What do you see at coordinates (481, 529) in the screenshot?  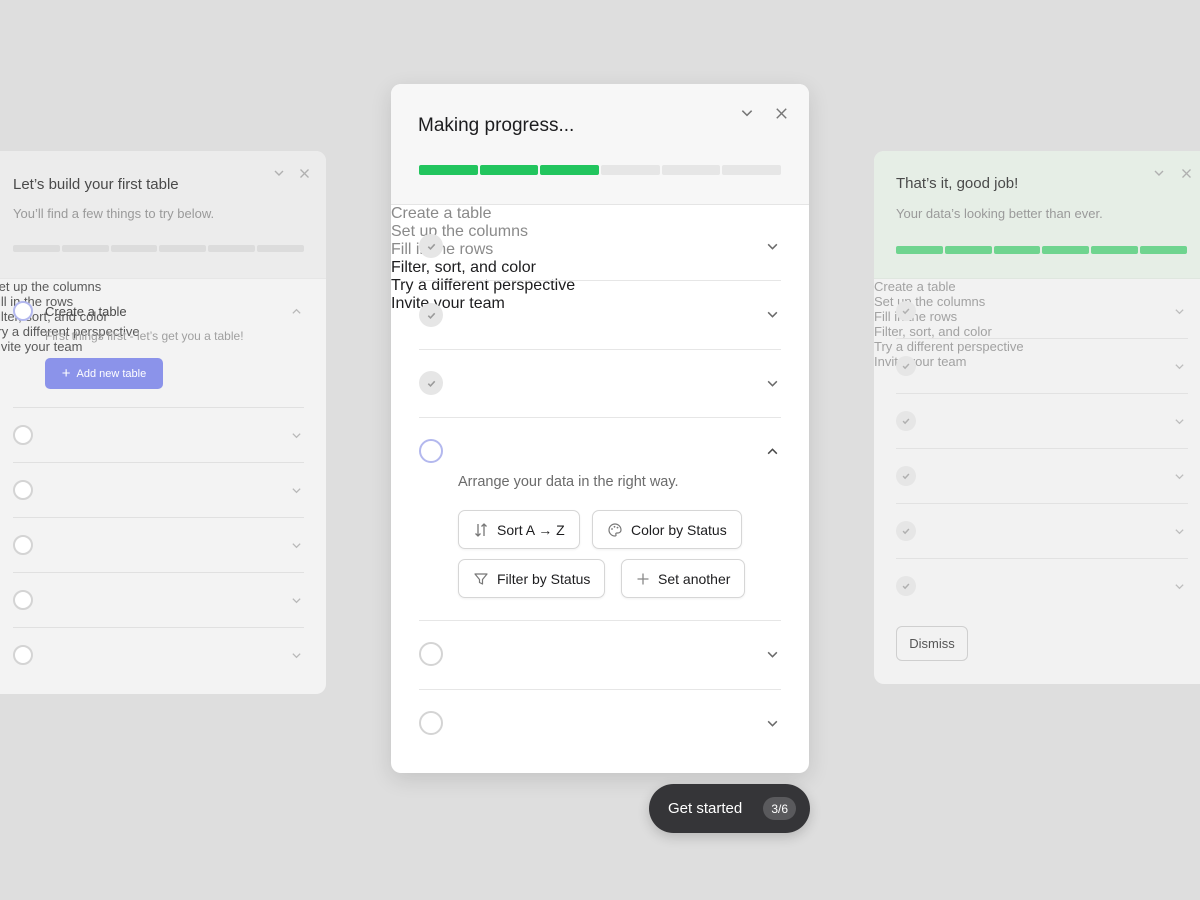 I see `sort-icon` at bounding box center [481, 529].